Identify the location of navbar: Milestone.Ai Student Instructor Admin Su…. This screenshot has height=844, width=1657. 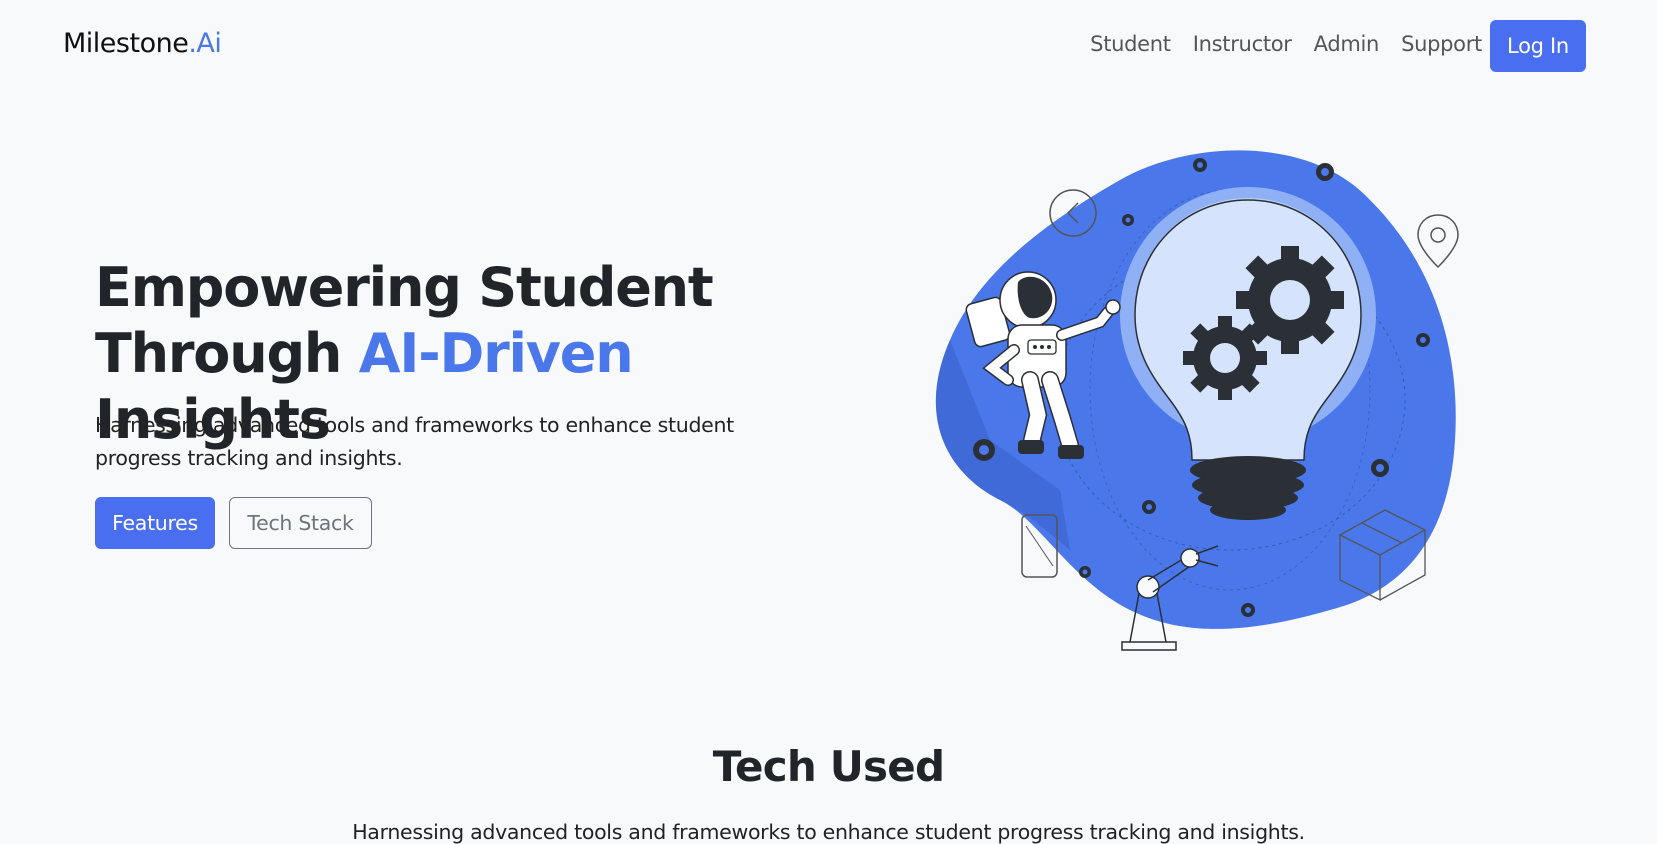
(828, 46).